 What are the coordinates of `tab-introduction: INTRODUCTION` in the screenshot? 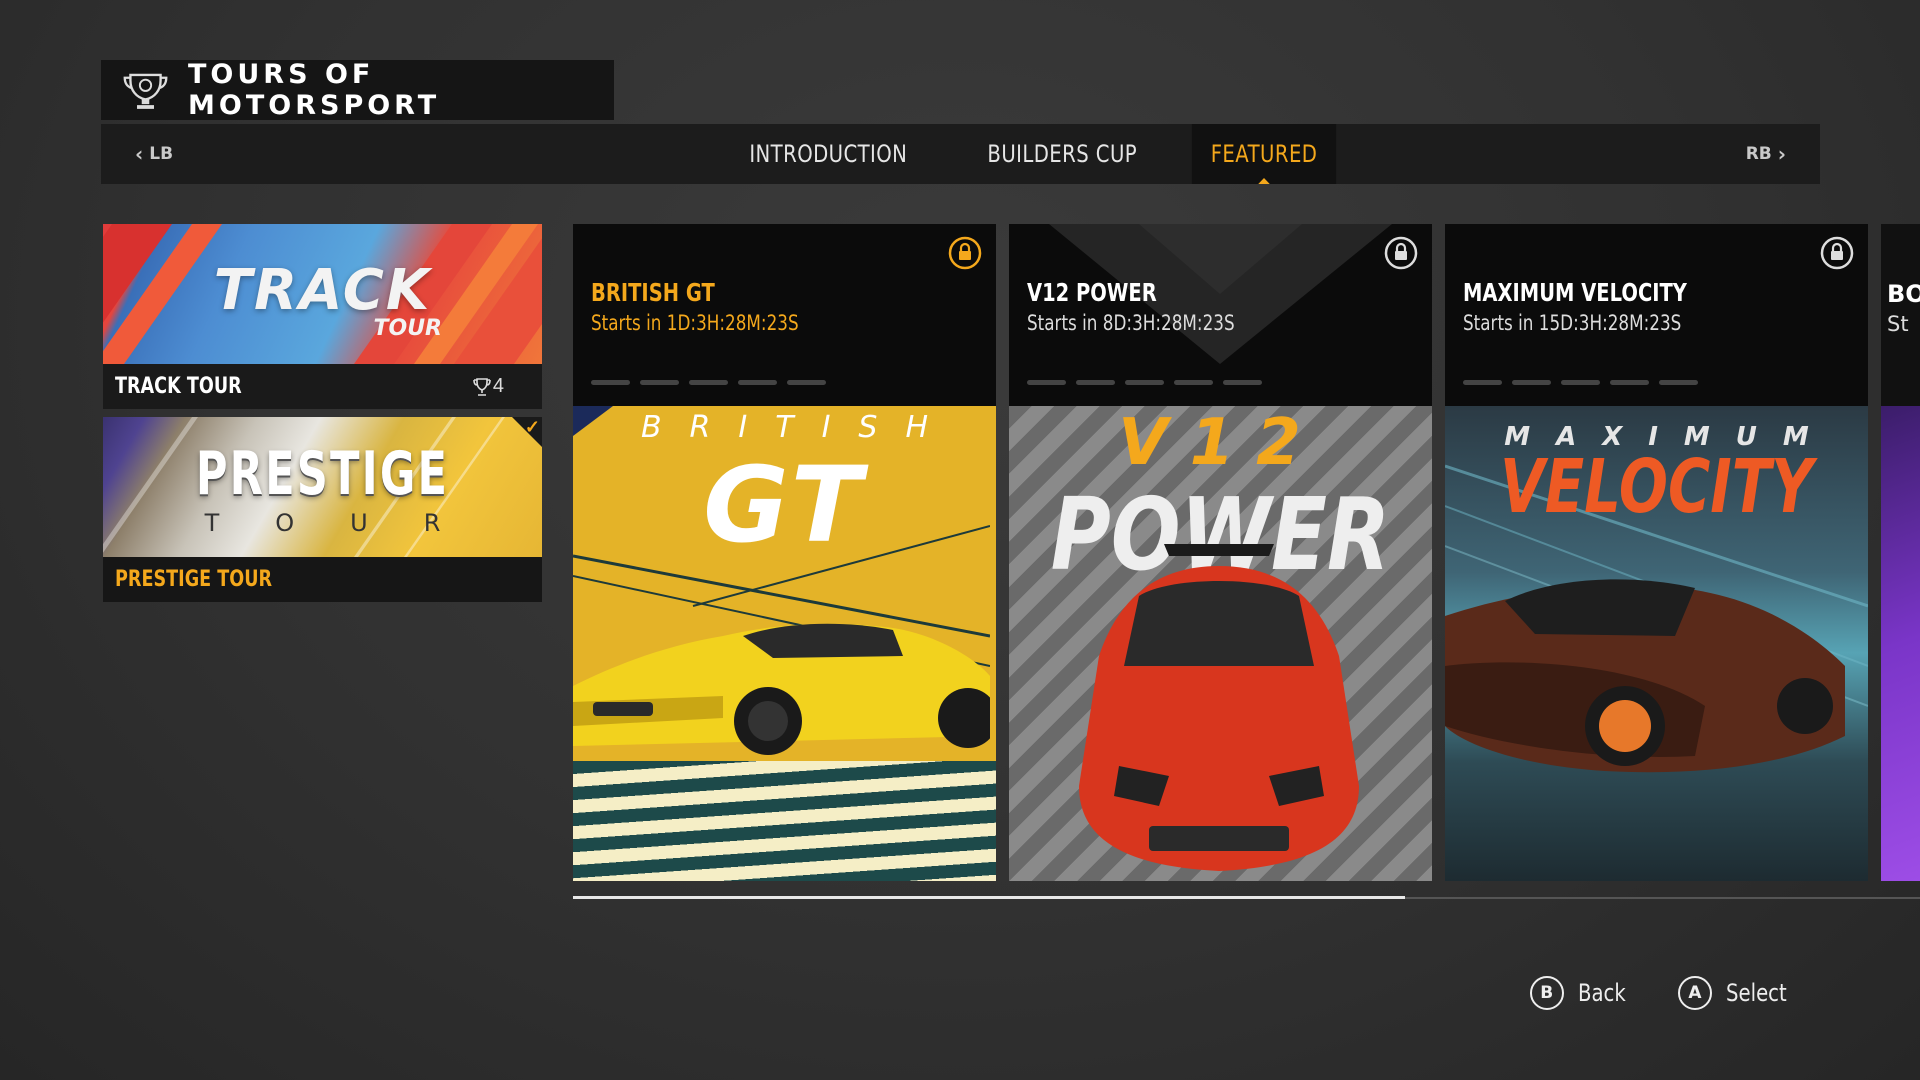 It's located at (828, 154).